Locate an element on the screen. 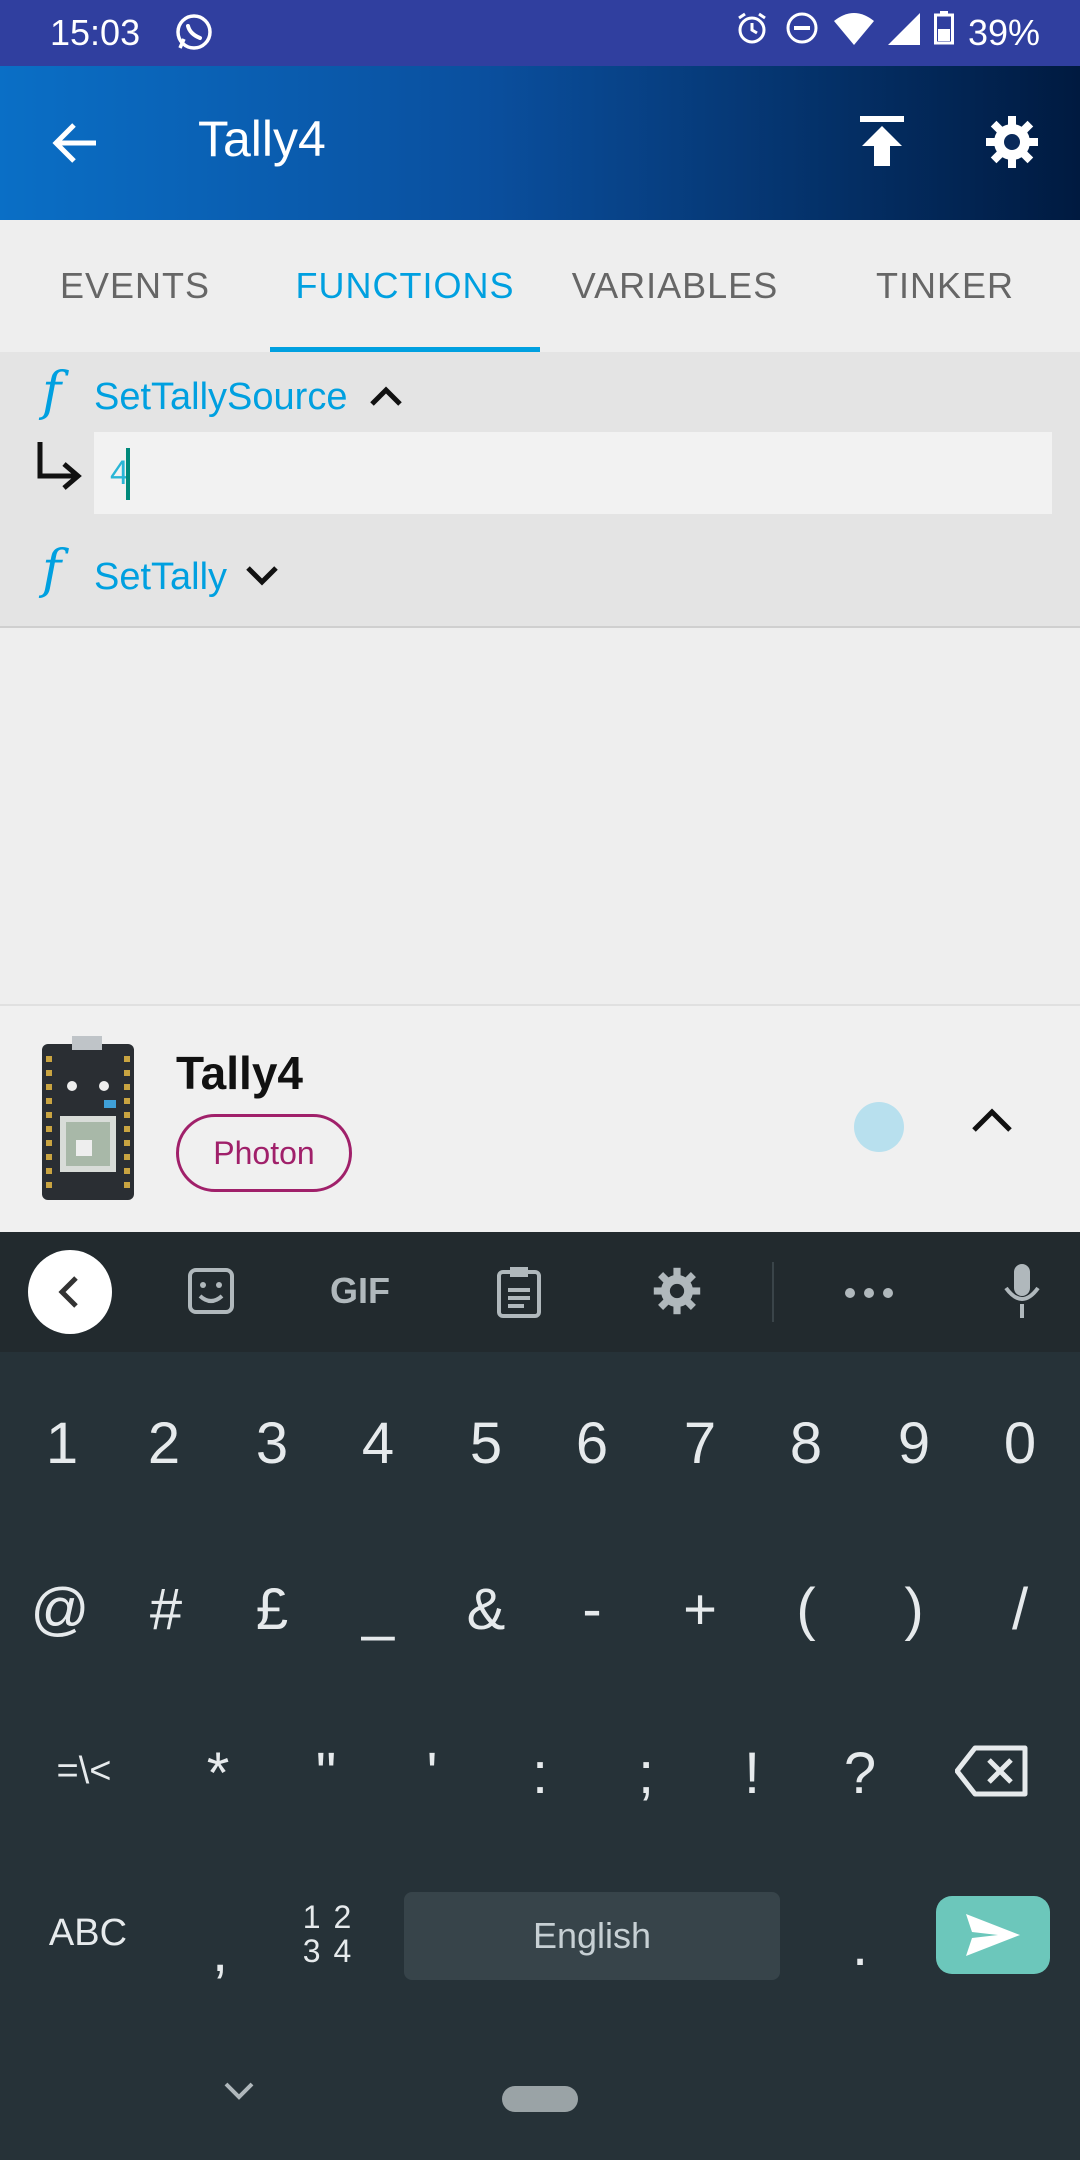 The width and height of the screenshot is (1080, 2160). key: " is located at coordinates (326, 1773).